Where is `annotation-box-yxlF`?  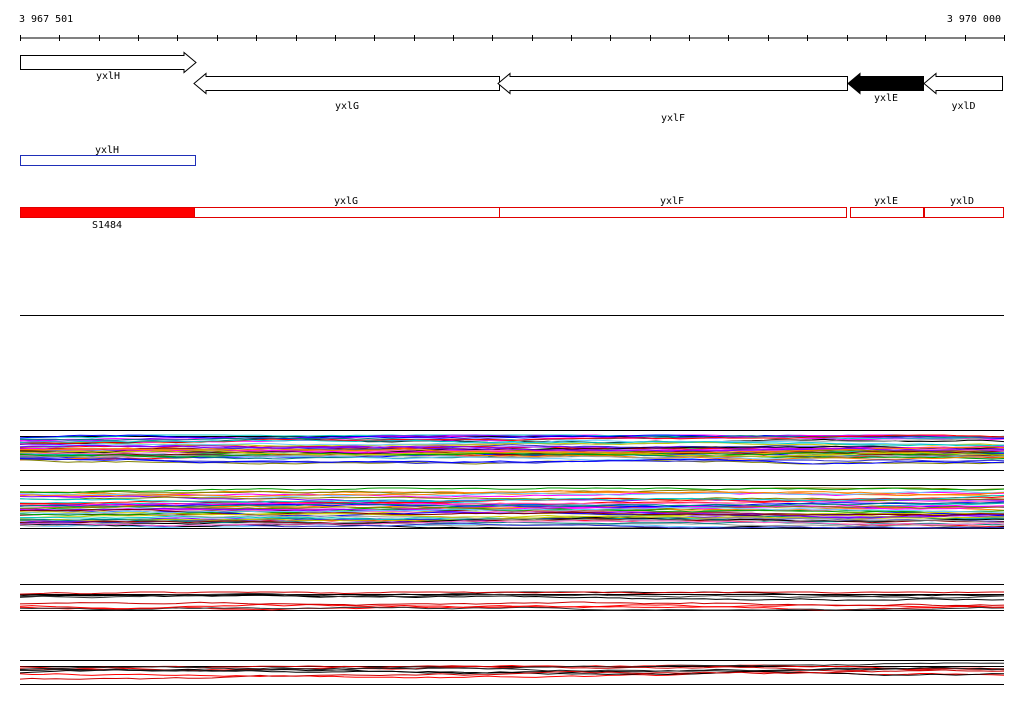
annotation-box-yxlF is located at coordinates (673, 212).